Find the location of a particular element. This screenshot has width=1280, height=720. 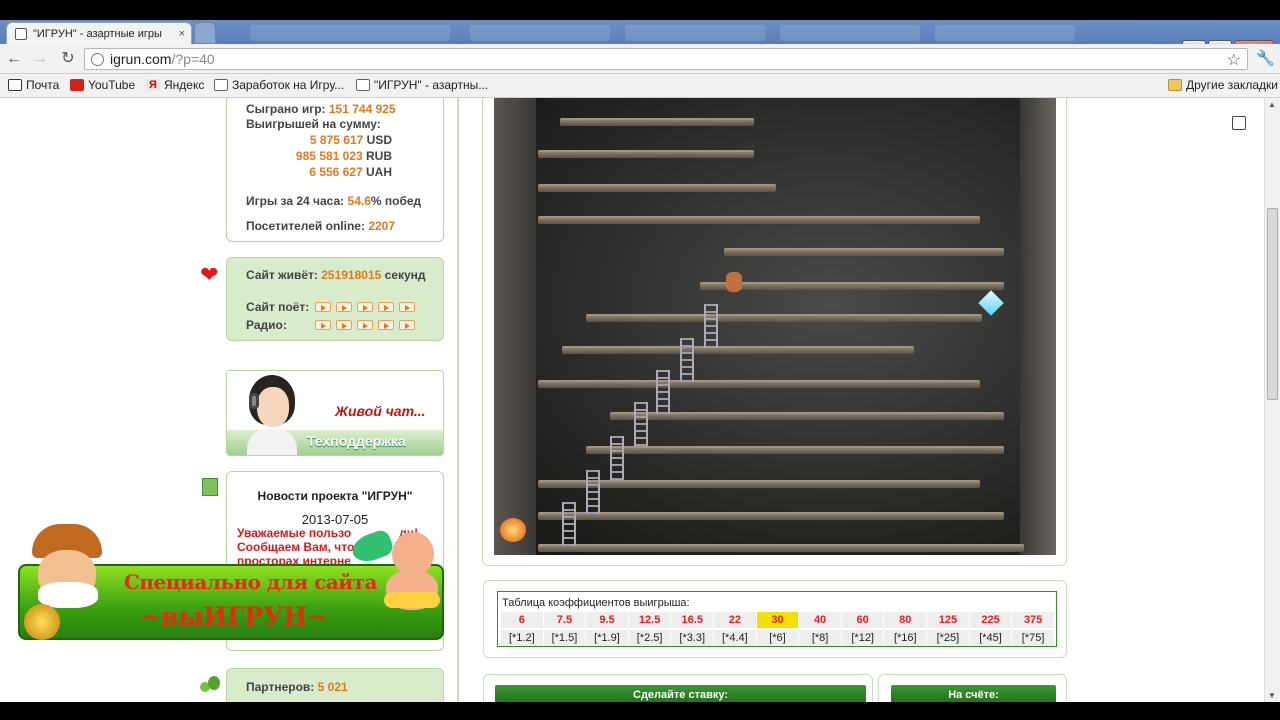

coef-value-cell: 6 is located at coordinates (522, 620).